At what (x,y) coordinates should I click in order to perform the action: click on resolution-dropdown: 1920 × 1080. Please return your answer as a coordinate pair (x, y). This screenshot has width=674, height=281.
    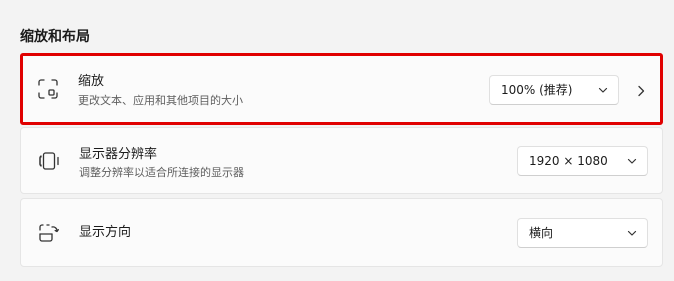
    Looking at the image, I should click on (582, 161).